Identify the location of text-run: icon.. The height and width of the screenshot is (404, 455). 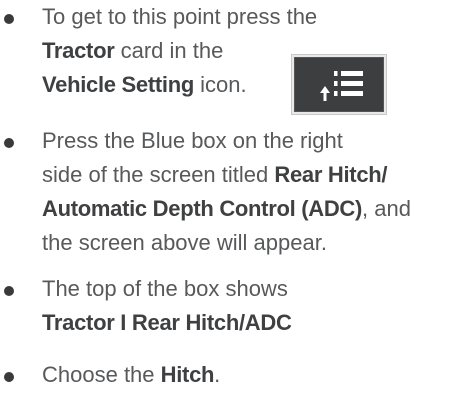
(220, 84).